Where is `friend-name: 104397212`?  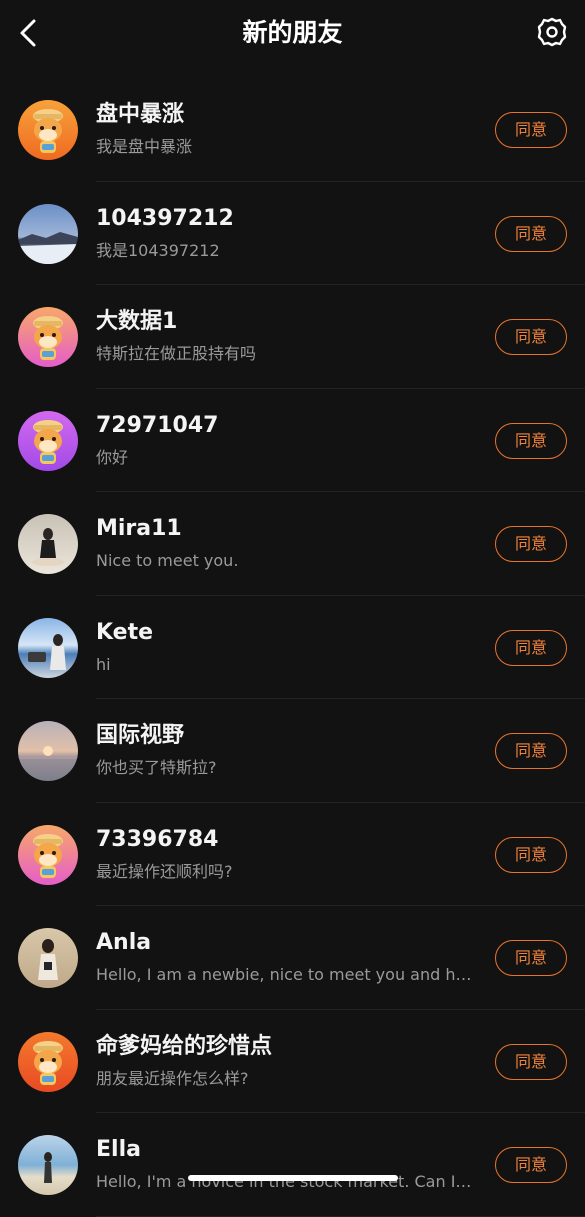
friend-name: 104397212 is located at coordinates (165, 218).